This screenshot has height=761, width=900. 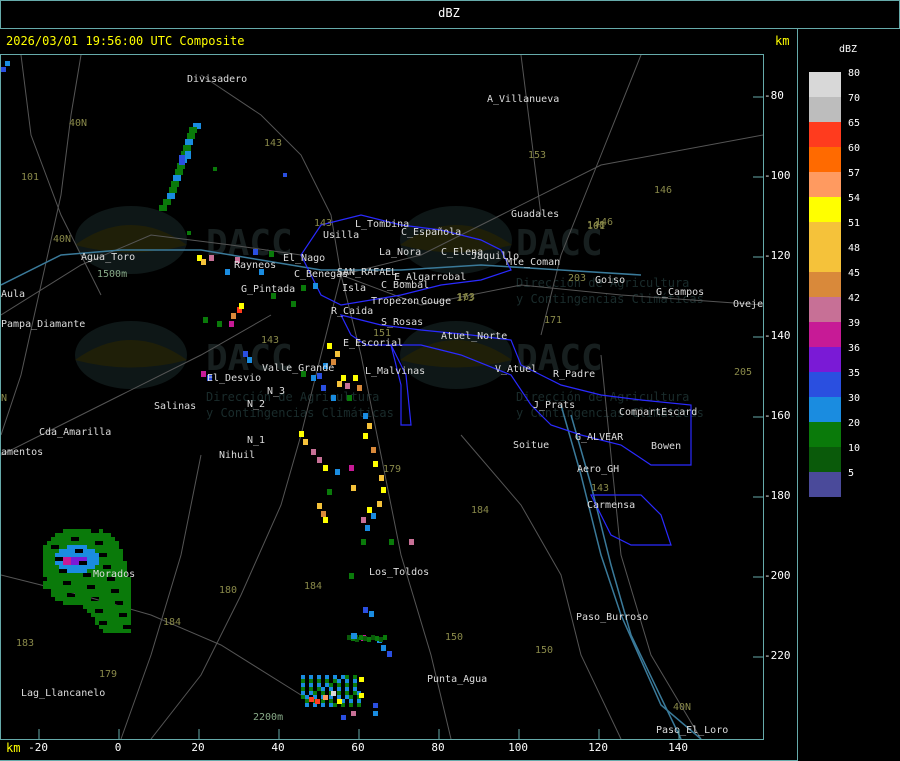 What do you see at coordinates (457, 679) in the screenshot?
I see `place-label: Punta_Agua` at bounding box center [457, 679].